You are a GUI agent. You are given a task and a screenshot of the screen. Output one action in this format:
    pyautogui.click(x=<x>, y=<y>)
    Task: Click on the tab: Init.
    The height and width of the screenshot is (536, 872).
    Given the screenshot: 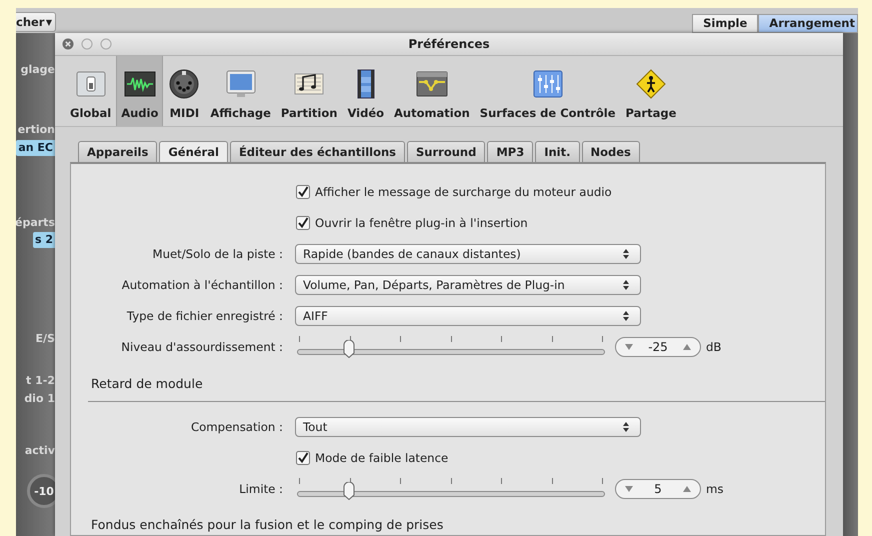 What is the action you would take?
    pyautogui.click(x=557, y=151)
    